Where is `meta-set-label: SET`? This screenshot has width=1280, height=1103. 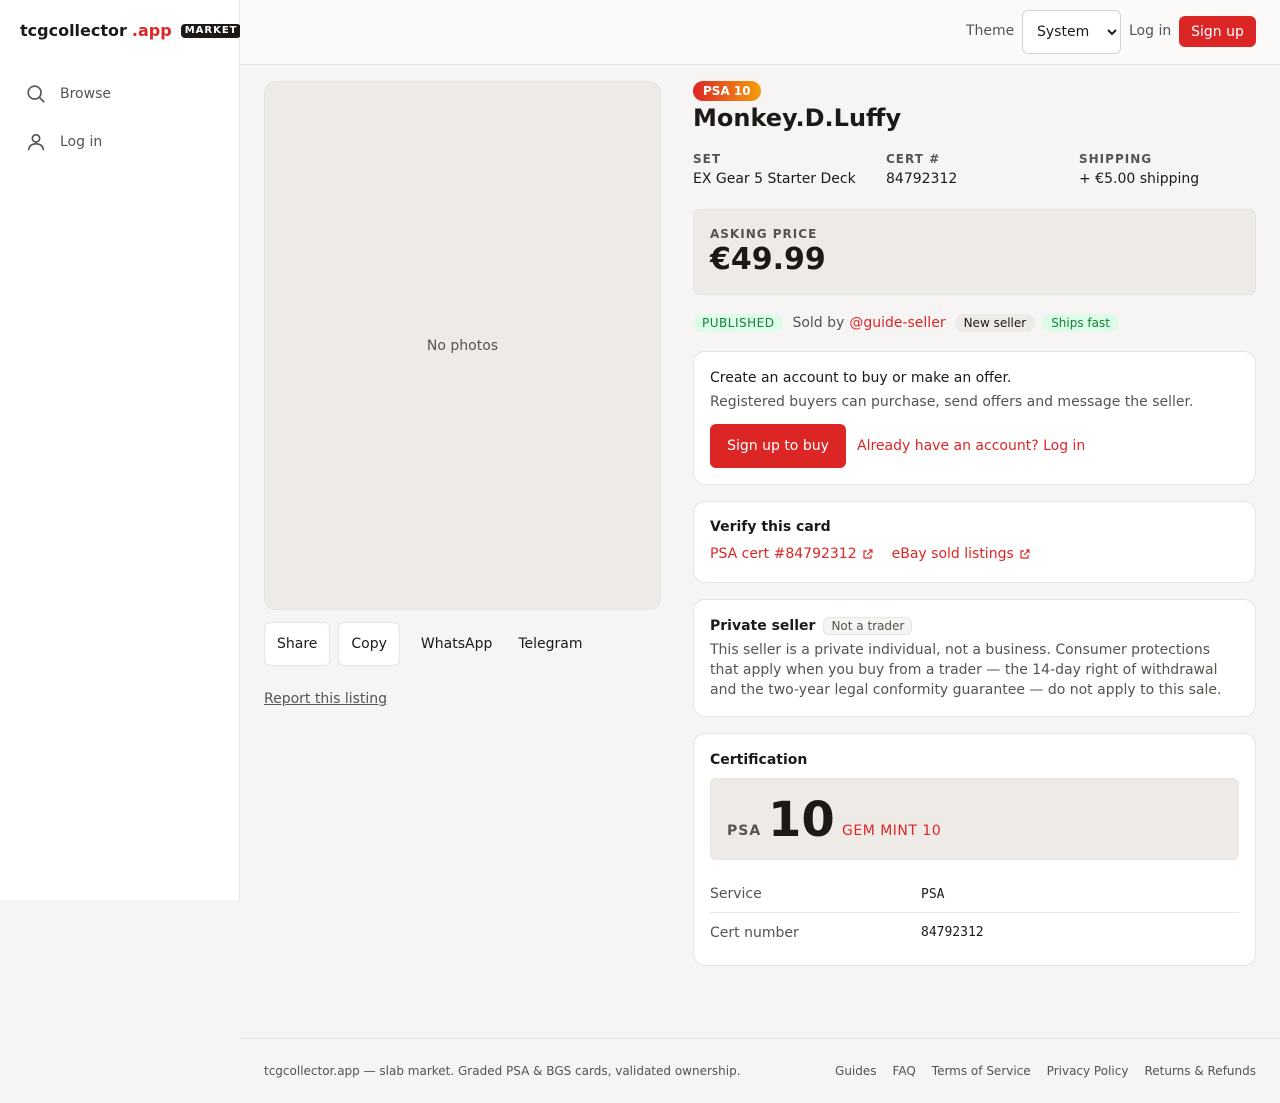 meta-set-label: SET is located at coordinates (707, 159).